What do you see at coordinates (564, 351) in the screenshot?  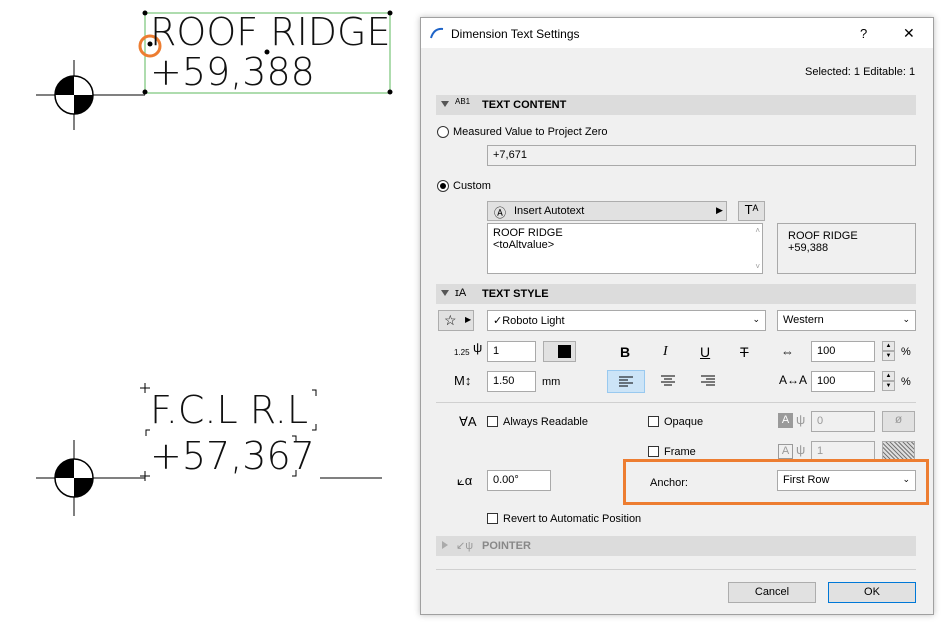 I see `pen-color-swatch` at bounding box center [564, 351].